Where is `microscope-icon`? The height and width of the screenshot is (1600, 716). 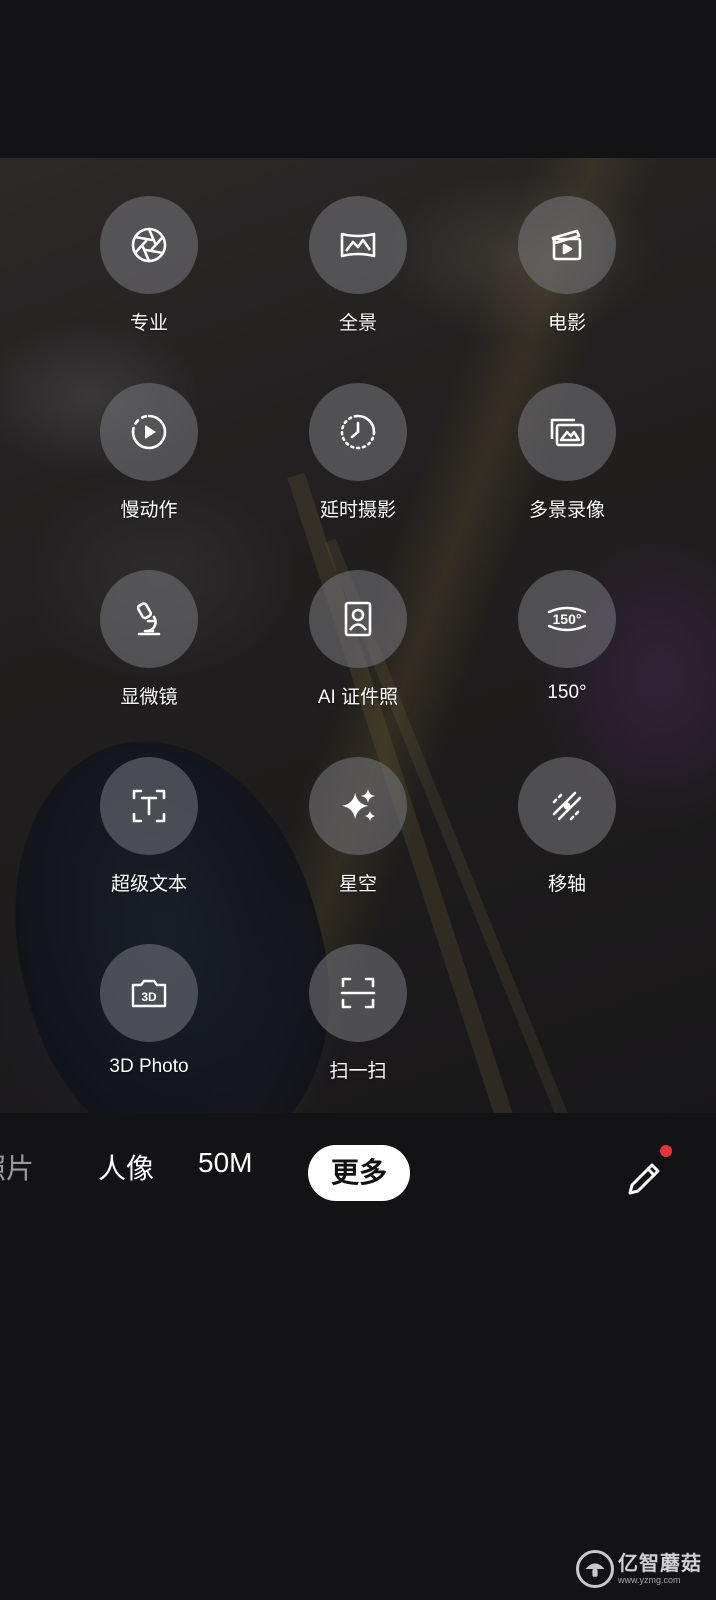
microscope-icon is located at coordinates (148, 619).